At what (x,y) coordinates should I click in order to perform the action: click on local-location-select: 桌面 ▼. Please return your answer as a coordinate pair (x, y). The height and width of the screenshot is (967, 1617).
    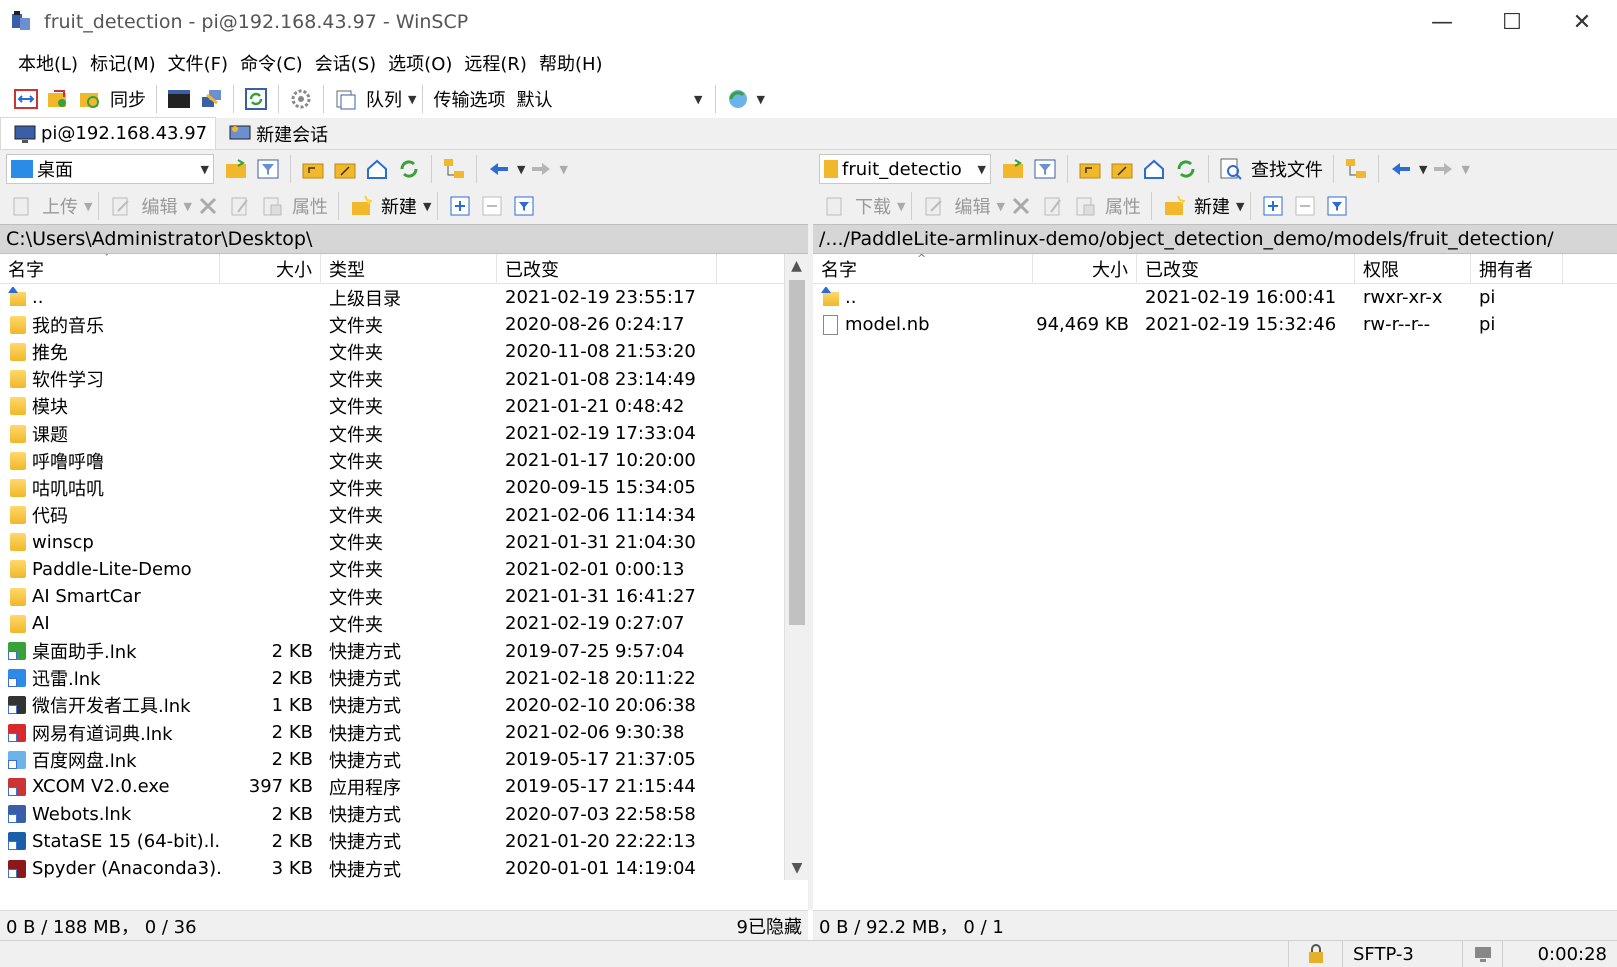
    Looking at the image, I should click on (110, 169).